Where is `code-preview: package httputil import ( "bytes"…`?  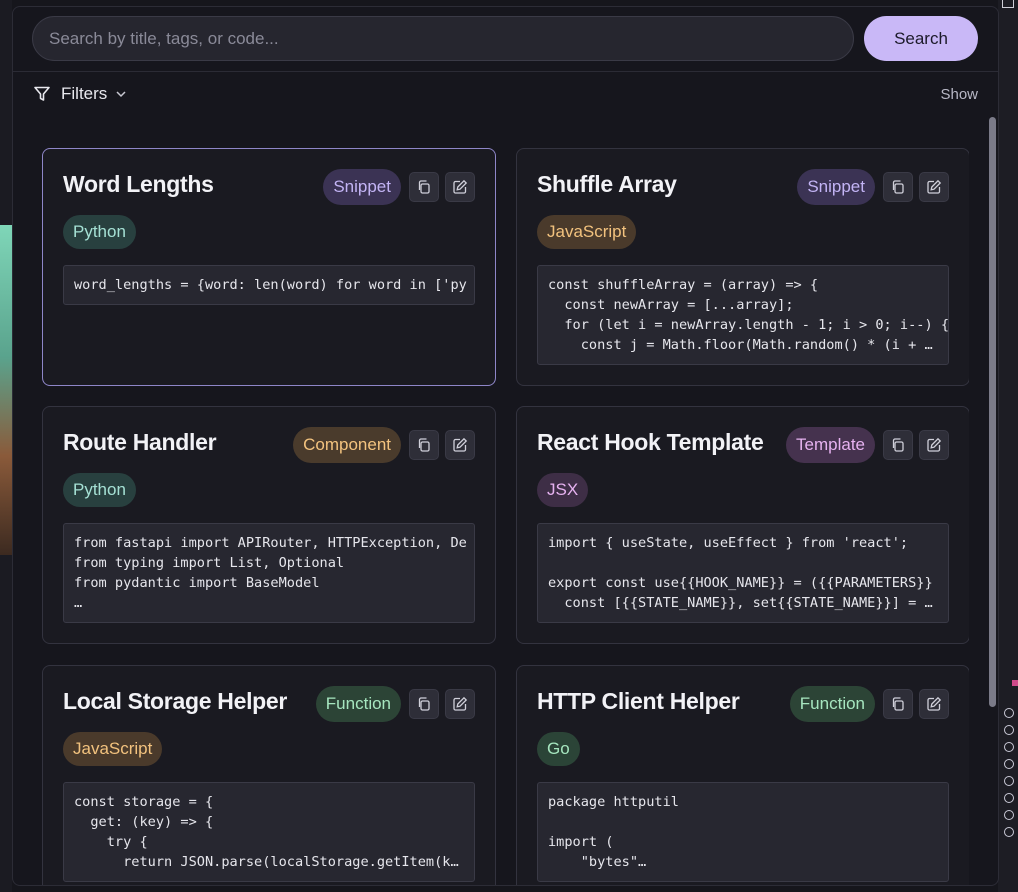
code-preview: package httputil import ( "bytes"… is located at coordinates (743, 832).